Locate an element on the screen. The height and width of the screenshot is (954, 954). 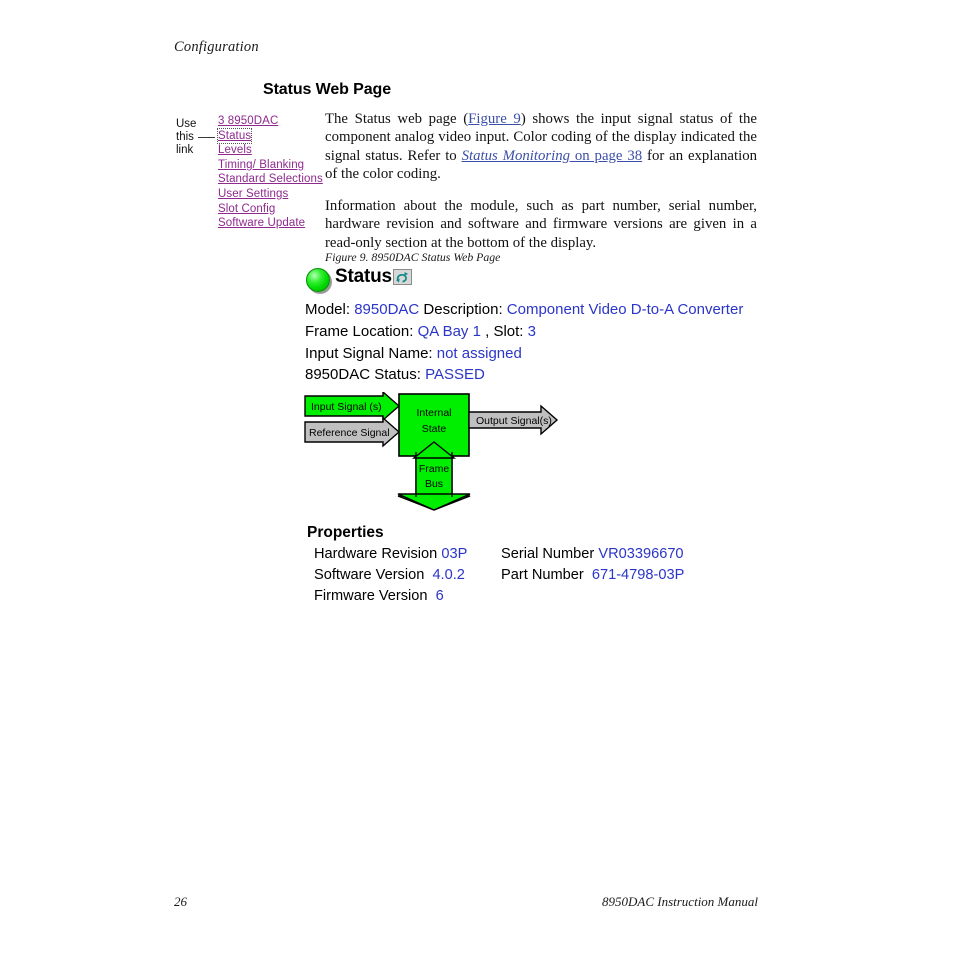
property-row-firmware-version: Firmware Version 6 is located at coordinates (390, 596).